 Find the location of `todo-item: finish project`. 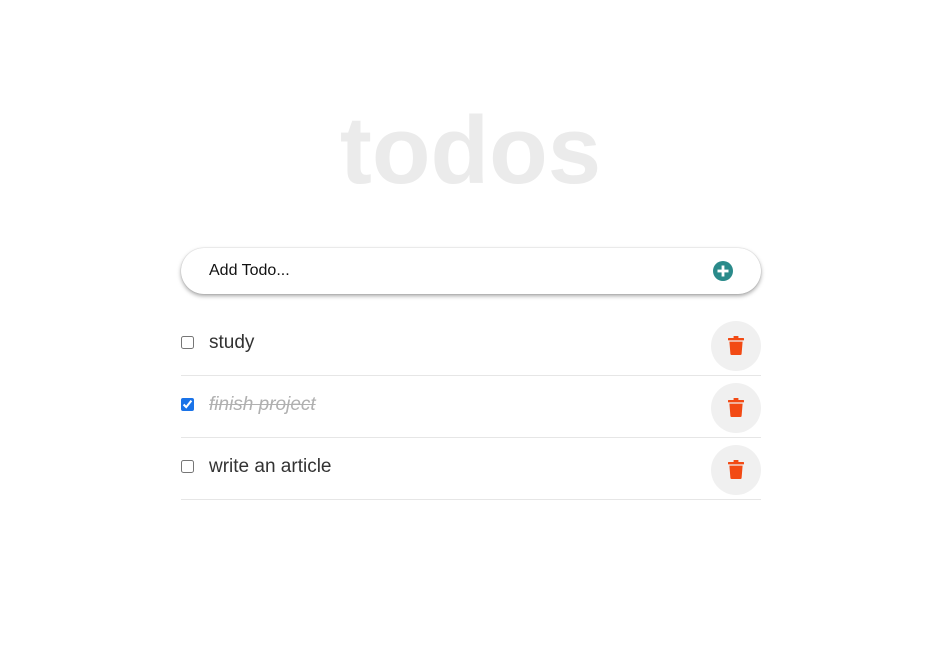

todo-item: finish project is located at coordinates (471, 407).